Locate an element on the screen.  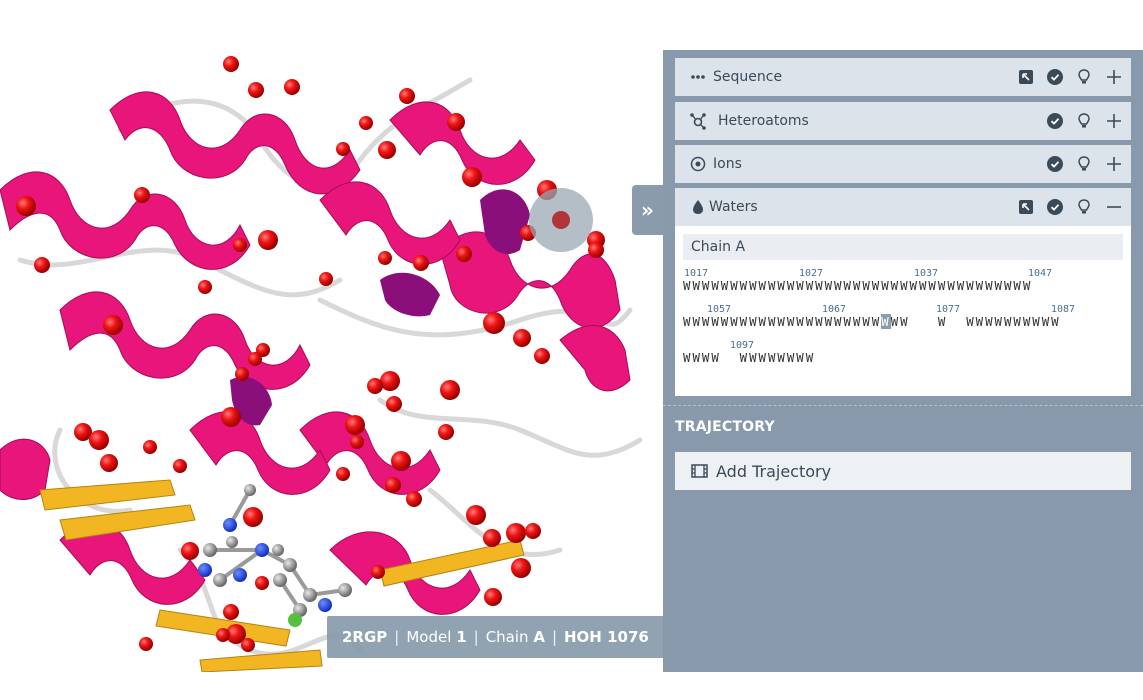
residues-before: WWWWWWWWWWWWWWWWWWWWW is located at coordinates (782, 321).